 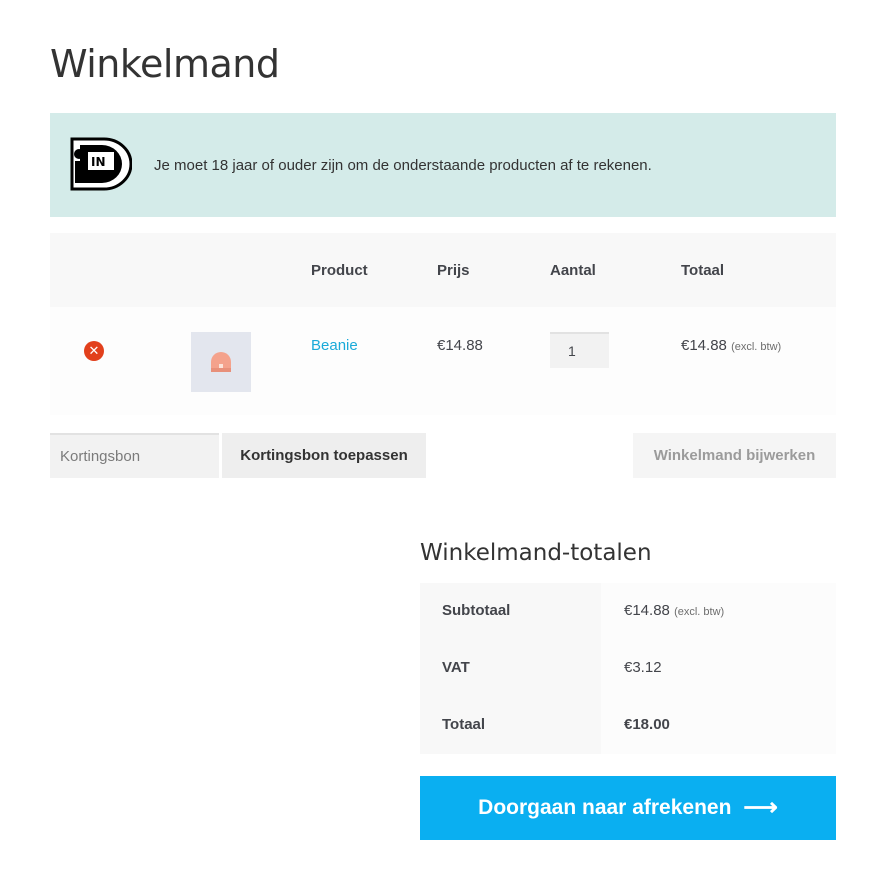 I want to click on proceed-to-checkout-button: Doorgaan naar afrekenen ⟶, so click(x=628, y=808).